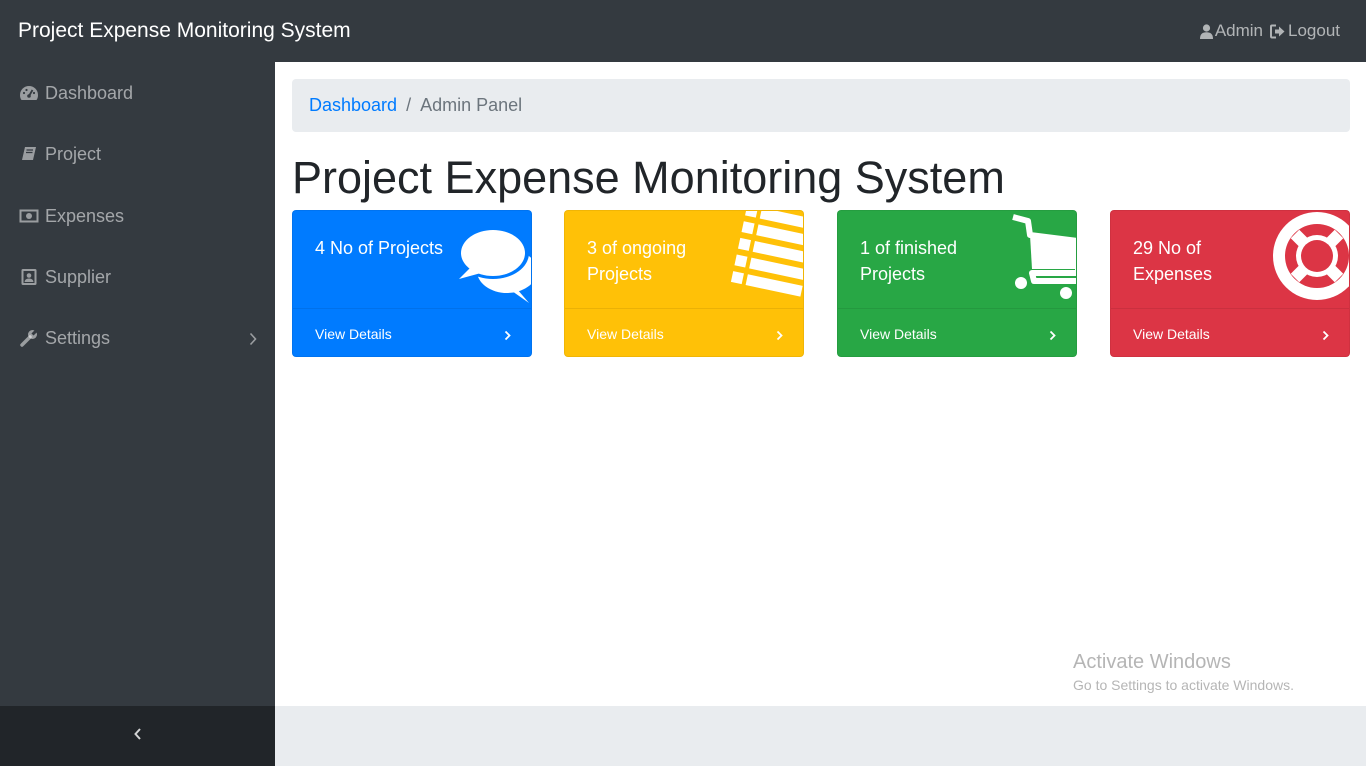  I want to click on footer, so click(820, 736).